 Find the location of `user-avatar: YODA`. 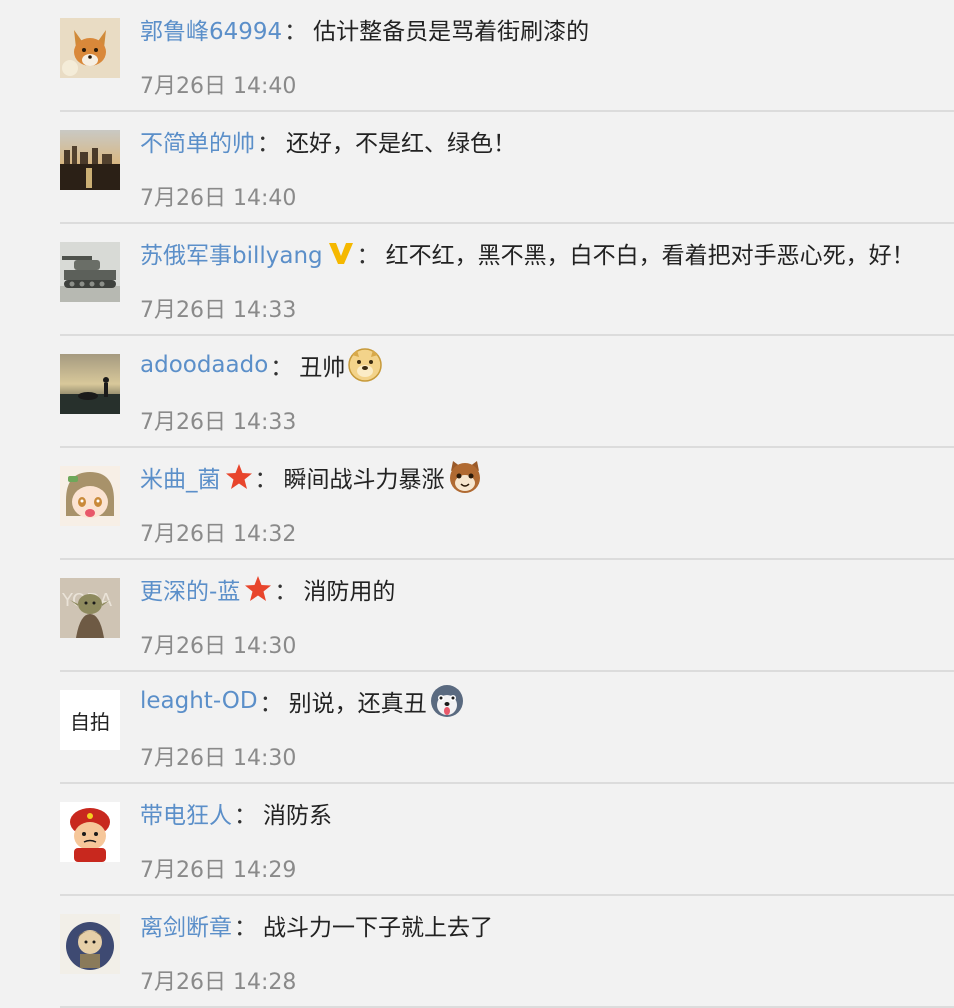

user-avatar: YODA is located at coordinates (90, 608).